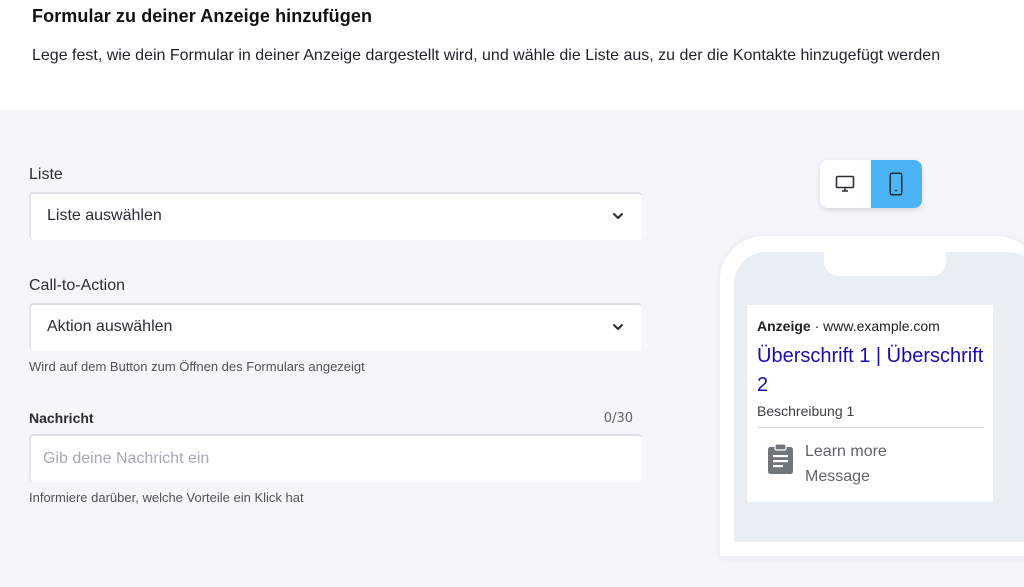 Image resolution: width=1024 pixels, height=587 pixels. What do you see at coordinates (780, 458) in the screenshot?
I see `clipboard-icon` at bounding box center [780, 458].